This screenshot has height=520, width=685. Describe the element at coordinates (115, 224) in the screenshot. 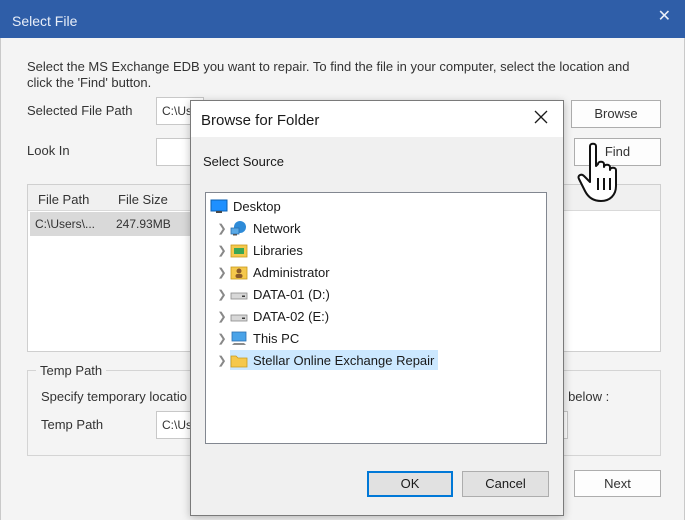

I see `table-row: C:\Users\... 247.93MB` at that location.